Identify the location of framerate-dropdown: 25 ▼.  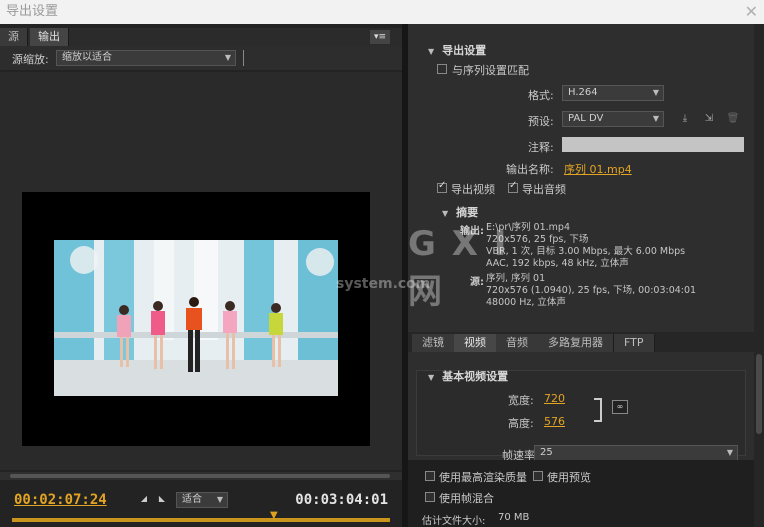
(636, 453).